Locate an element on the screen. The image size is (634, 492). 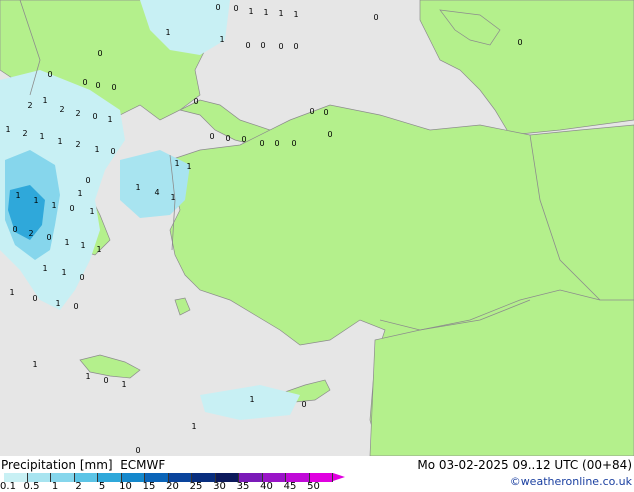
scale-tick-label: 1 is located at coordinates (55, 486).